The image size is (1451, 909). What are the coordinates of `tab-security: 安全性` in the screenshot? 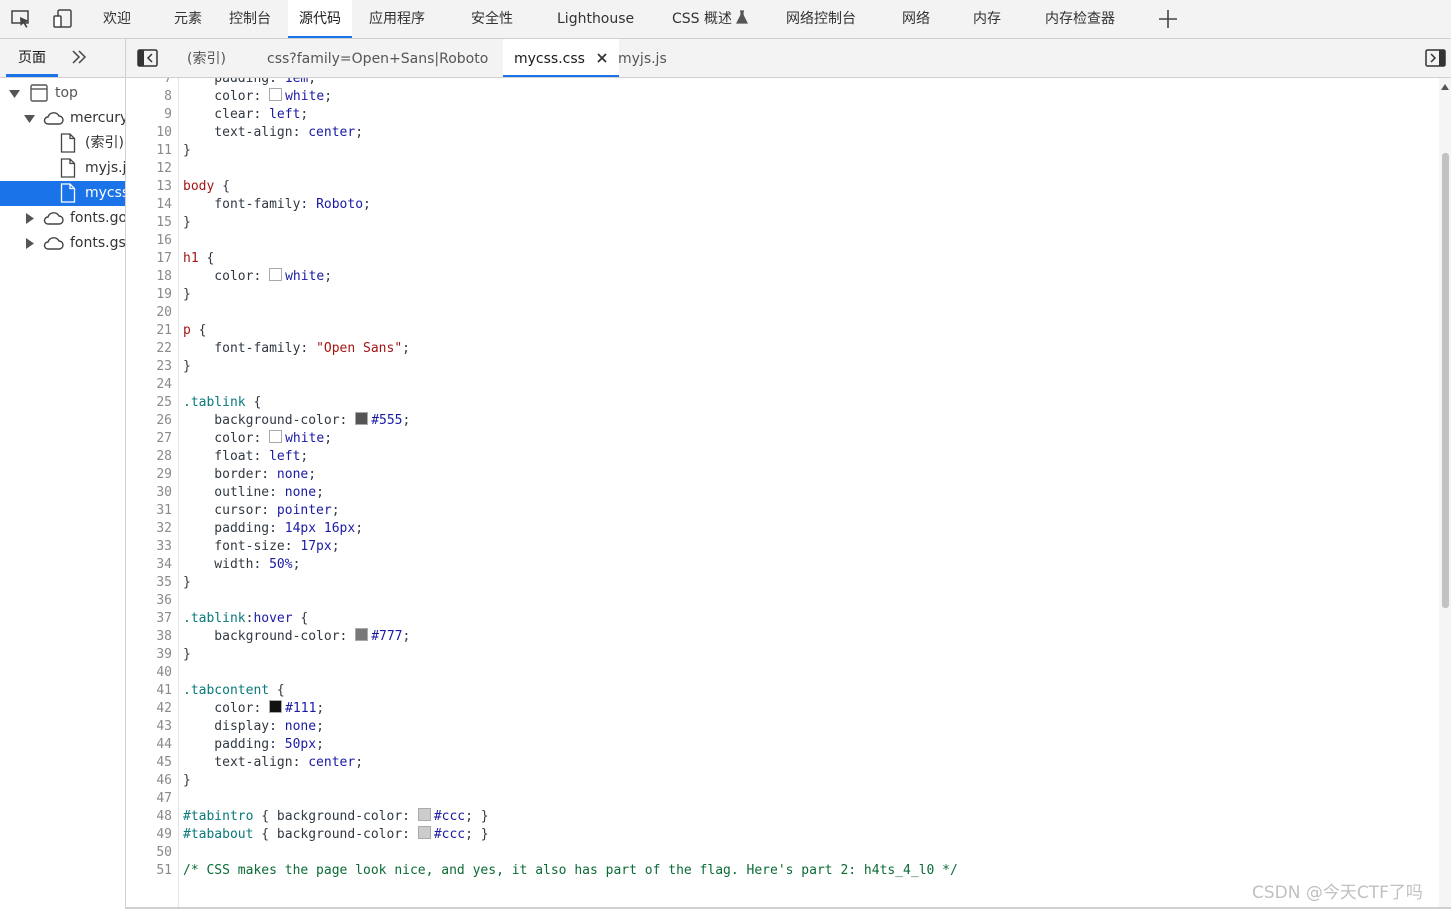 It's located at (492, 19).